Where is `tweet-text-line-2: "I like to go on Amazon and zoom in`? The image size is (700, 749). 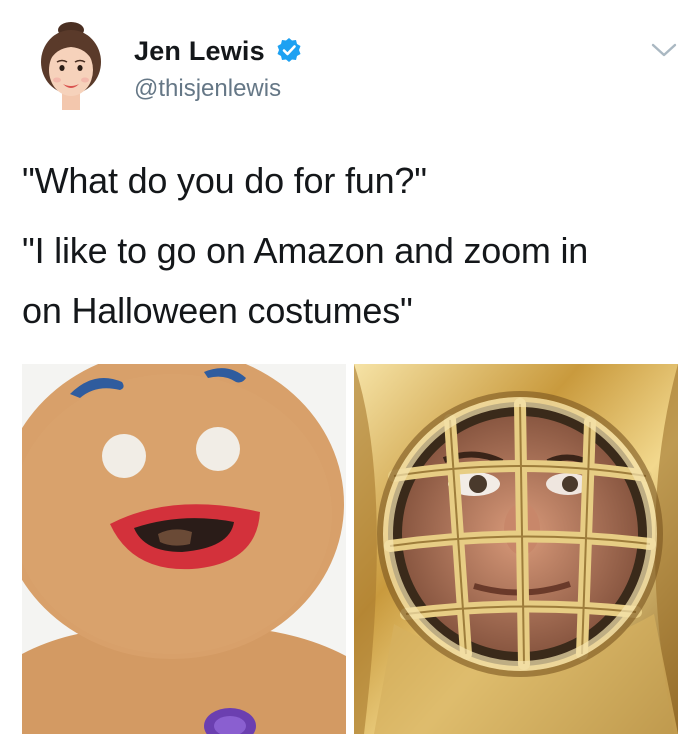 tweet-text-line-2: "I like to go on Amazon and zoom in is located at coordinates (305, 250).